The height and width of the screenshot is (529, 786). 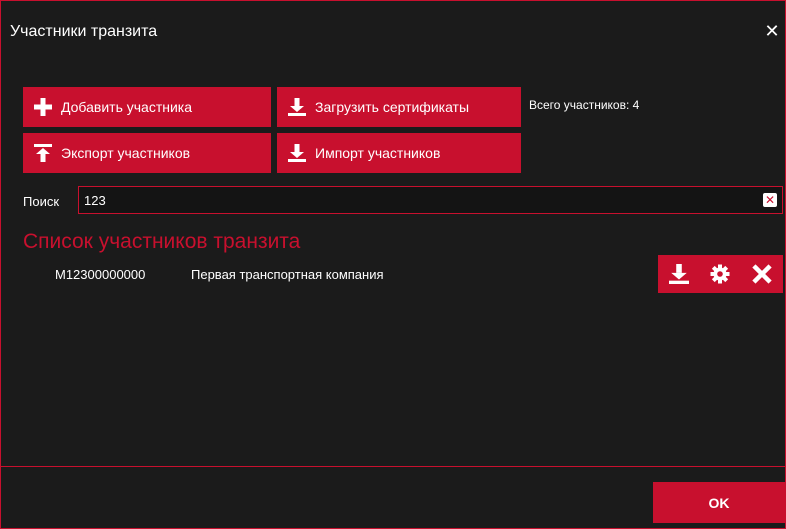 What do you see at coordinates (43, 107) in the screenshot?
I see `plus-icon` at bounding box center [43, 107].